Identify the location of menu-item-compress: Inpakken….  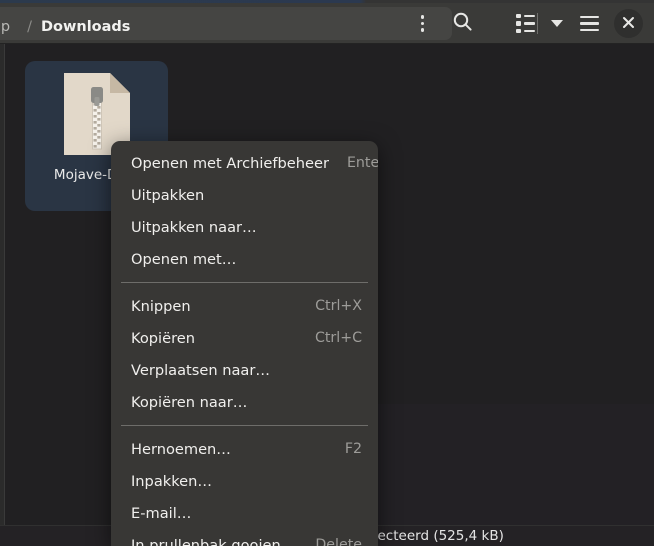
(244, 481).